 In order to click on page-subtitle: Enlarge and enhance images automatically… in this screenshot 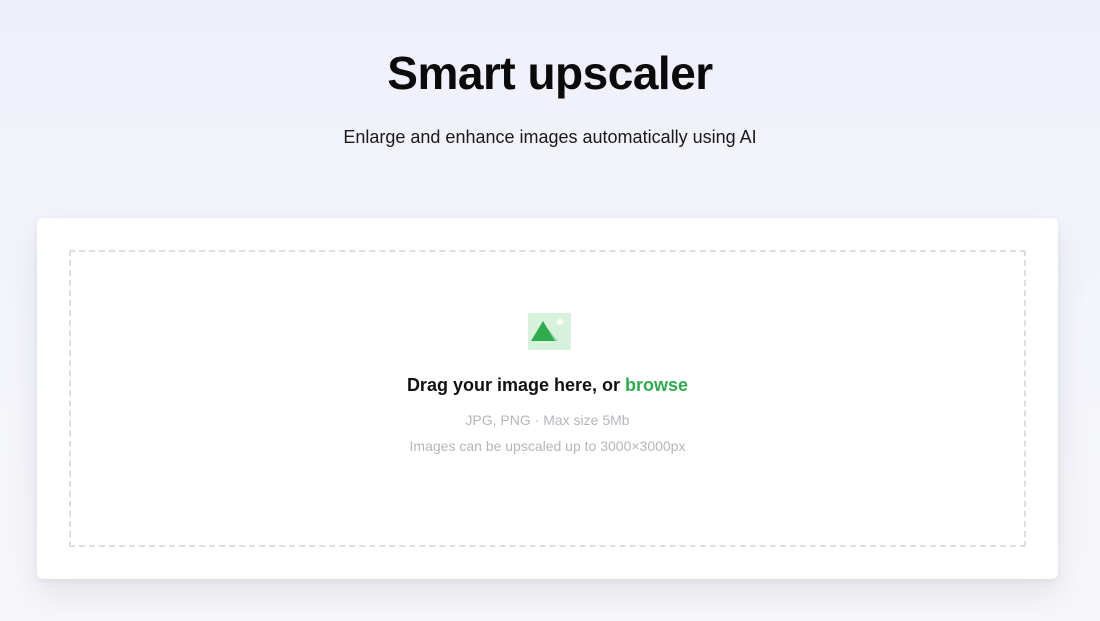, I will do `click(550, 137)`.